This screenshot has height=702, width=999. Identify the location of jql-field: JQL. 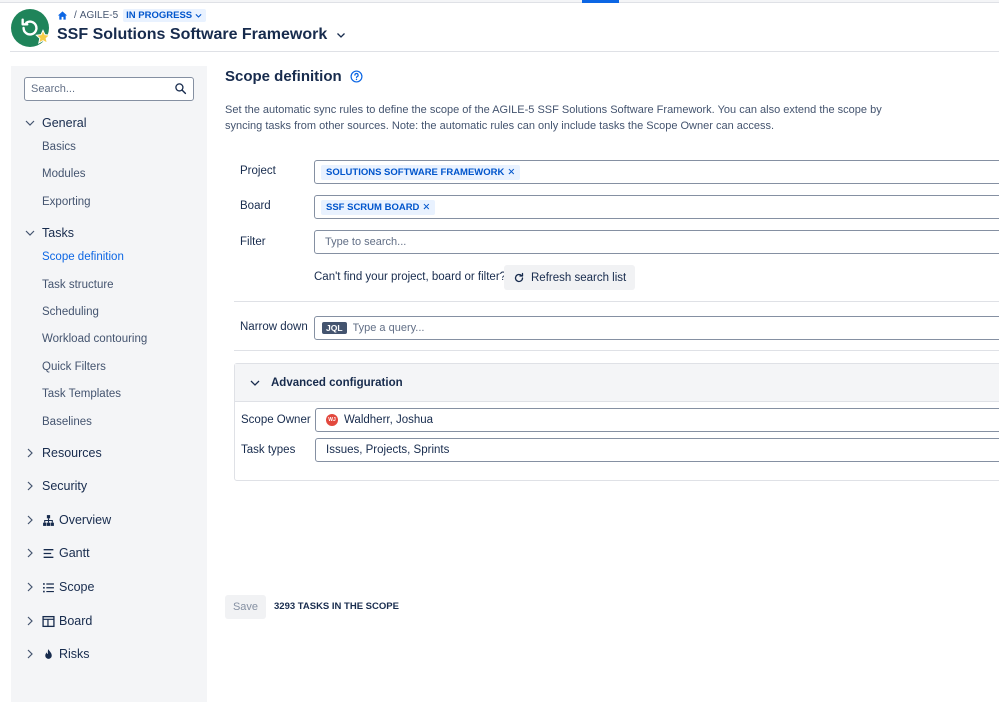
(656, 328).